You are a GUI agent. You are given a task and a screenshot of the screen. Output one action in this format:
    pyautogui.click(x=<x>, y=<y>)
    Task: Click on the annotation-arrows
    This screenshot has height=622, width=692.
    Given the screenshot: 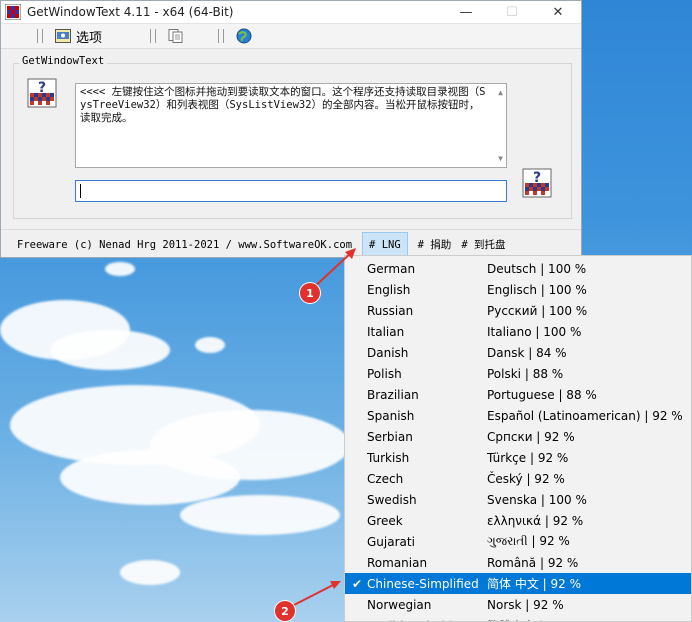 What is the action you would take?
    pyautogui.click(x=323, y=427)
    